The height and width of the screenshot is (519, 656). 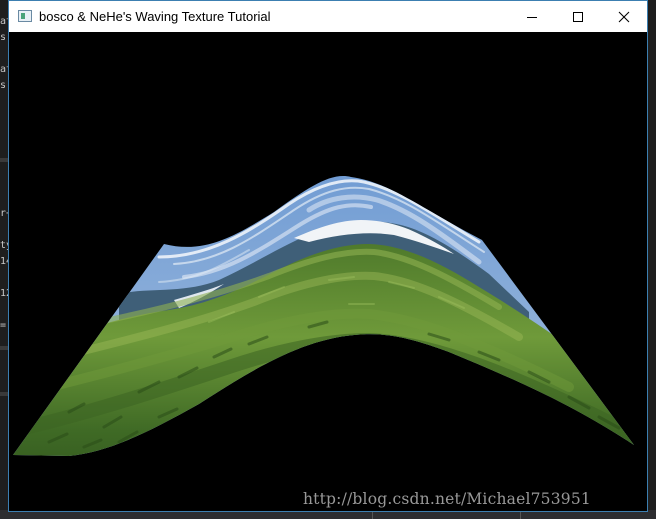 I want to click on close-icon, so click(x=624, y=16).